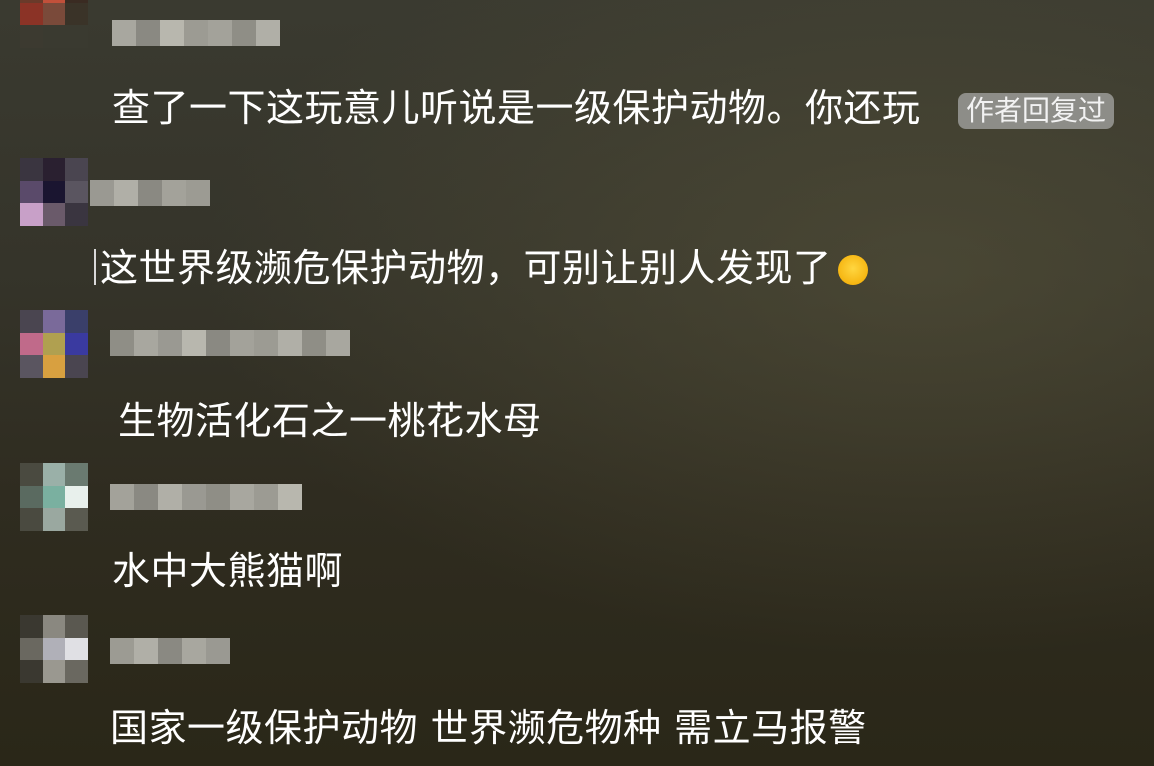  Describe the element at coordinates (466, 268) in the screenshot. I see `comment-text-content: 这世界级濒危保护动物，可别让别人发现了` at that location.